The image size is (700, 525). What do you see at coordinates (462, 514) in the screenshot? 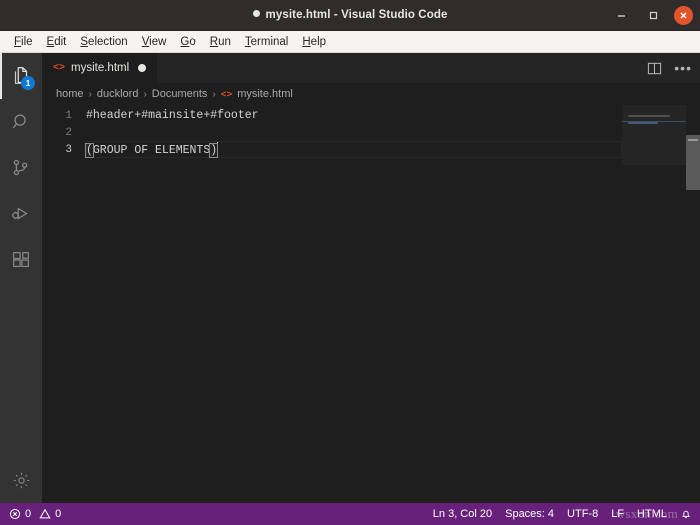
I see `cursor-position-status: Ln 3, Col 20` at bounding box center [462, 514].